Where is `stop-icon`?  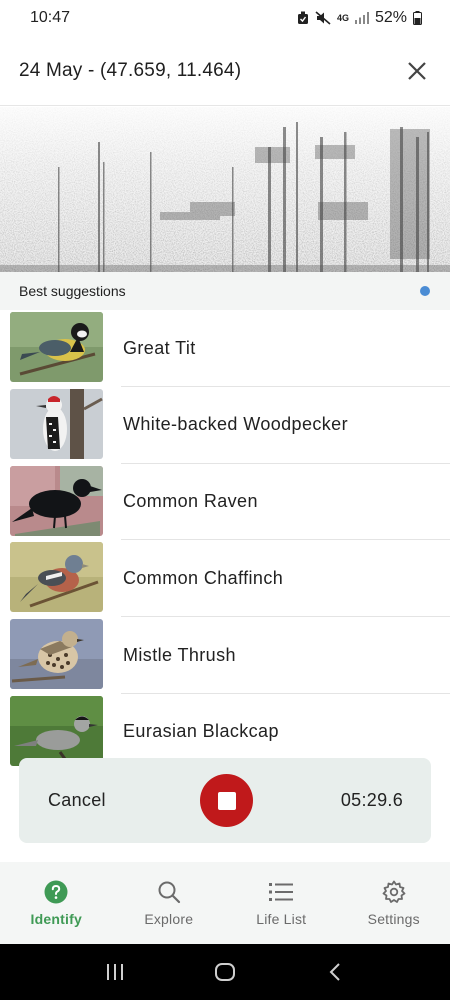 stop-icon is located at coordinates (226, 800).